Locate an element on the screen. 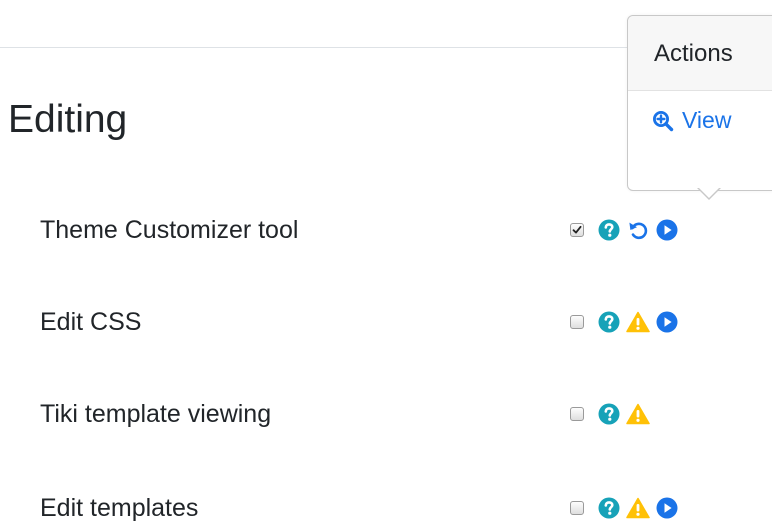 The height and width of the screenshot is (522, 772). zoom-in-icon is located at coordinates (663, 121).